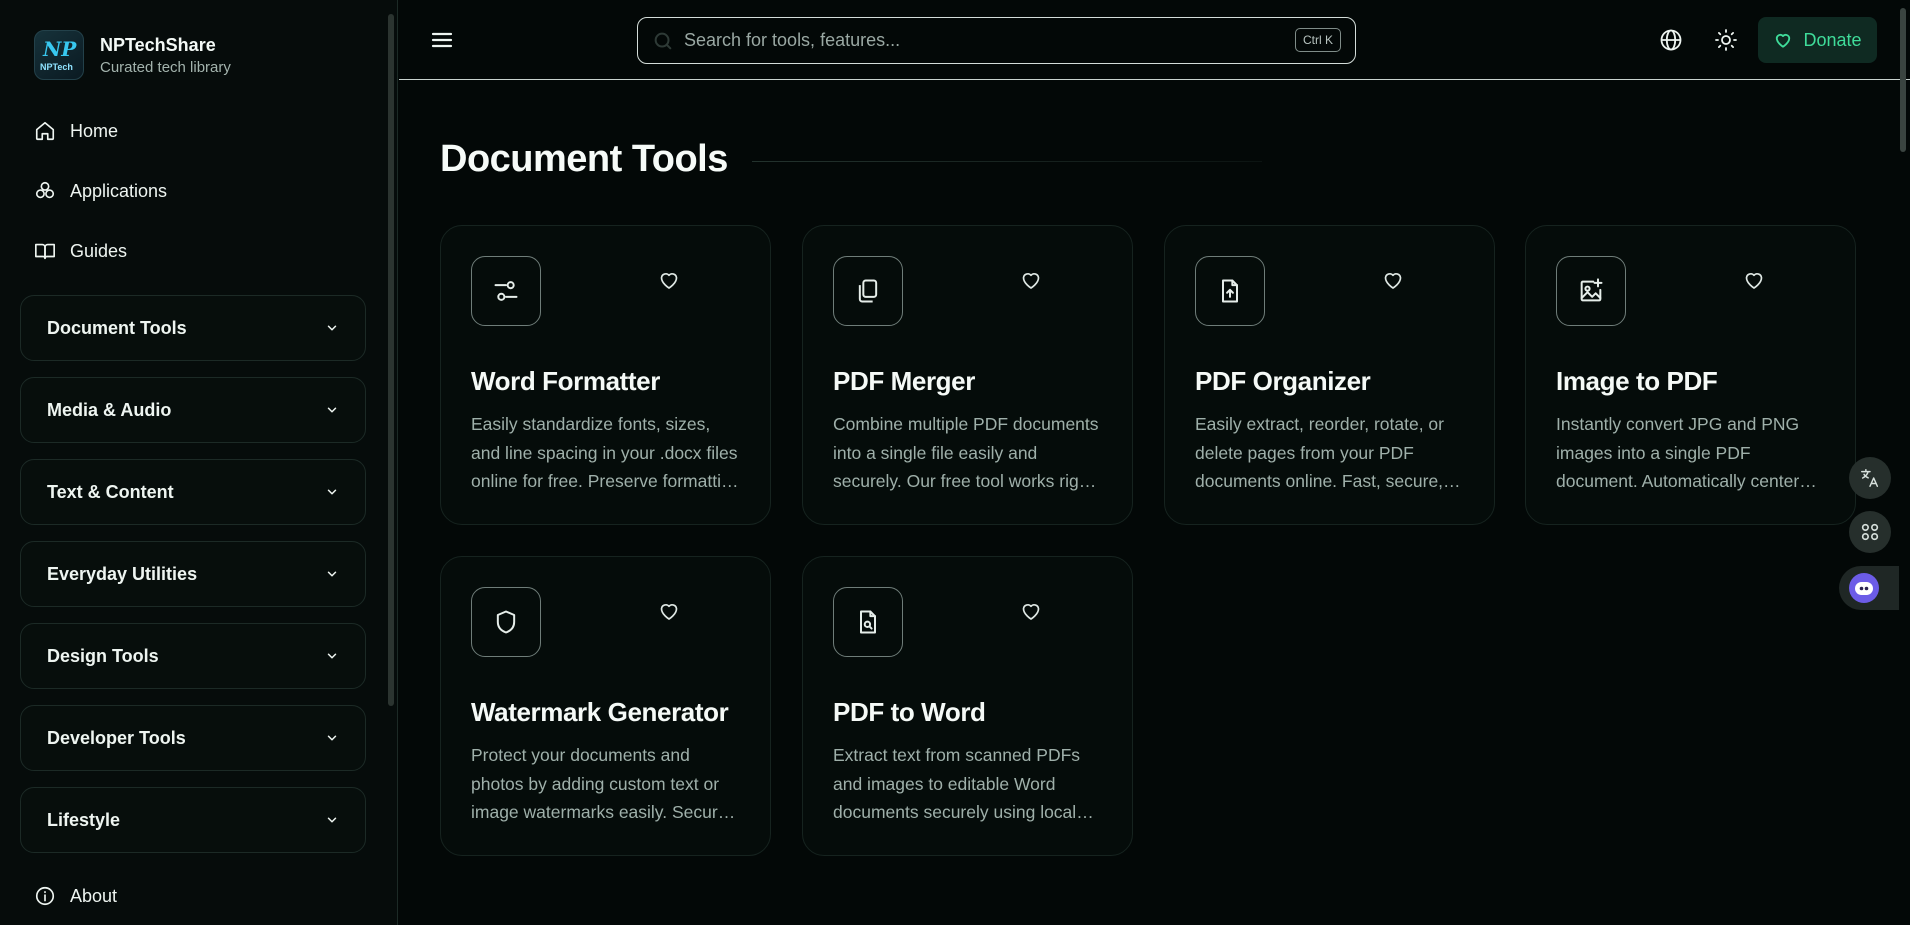 This screenshot has width=1910, height=925. I want to click on top-bar: Ctrl K Donate, so click(1154, 40).